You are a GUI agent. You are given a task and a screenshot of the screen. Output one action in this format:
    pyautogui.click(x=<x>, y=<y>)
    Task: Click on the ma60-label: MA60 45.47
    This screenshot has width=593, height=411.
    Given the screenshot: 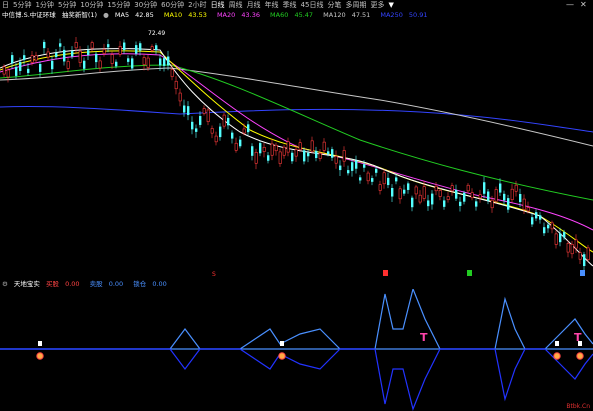 What is the action you would take?
    pyautogui.click(x=292, y=15)
    